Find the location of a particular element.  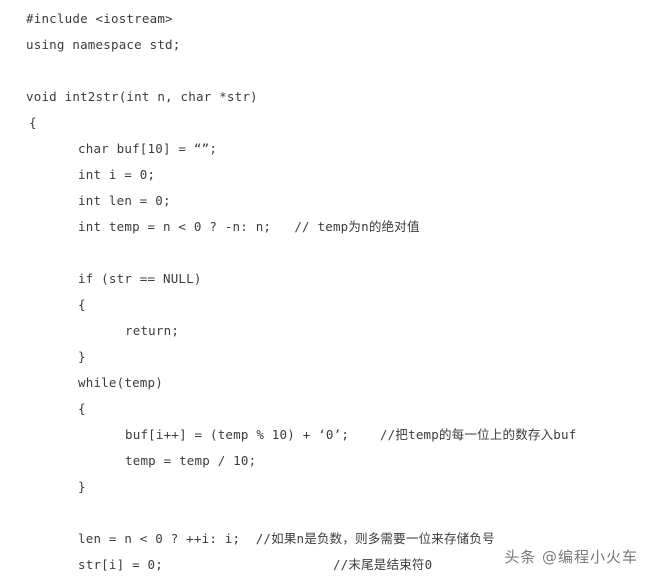

code-comment: //把temp的每一位上的数存入buf is located at coordinates (463, 434).